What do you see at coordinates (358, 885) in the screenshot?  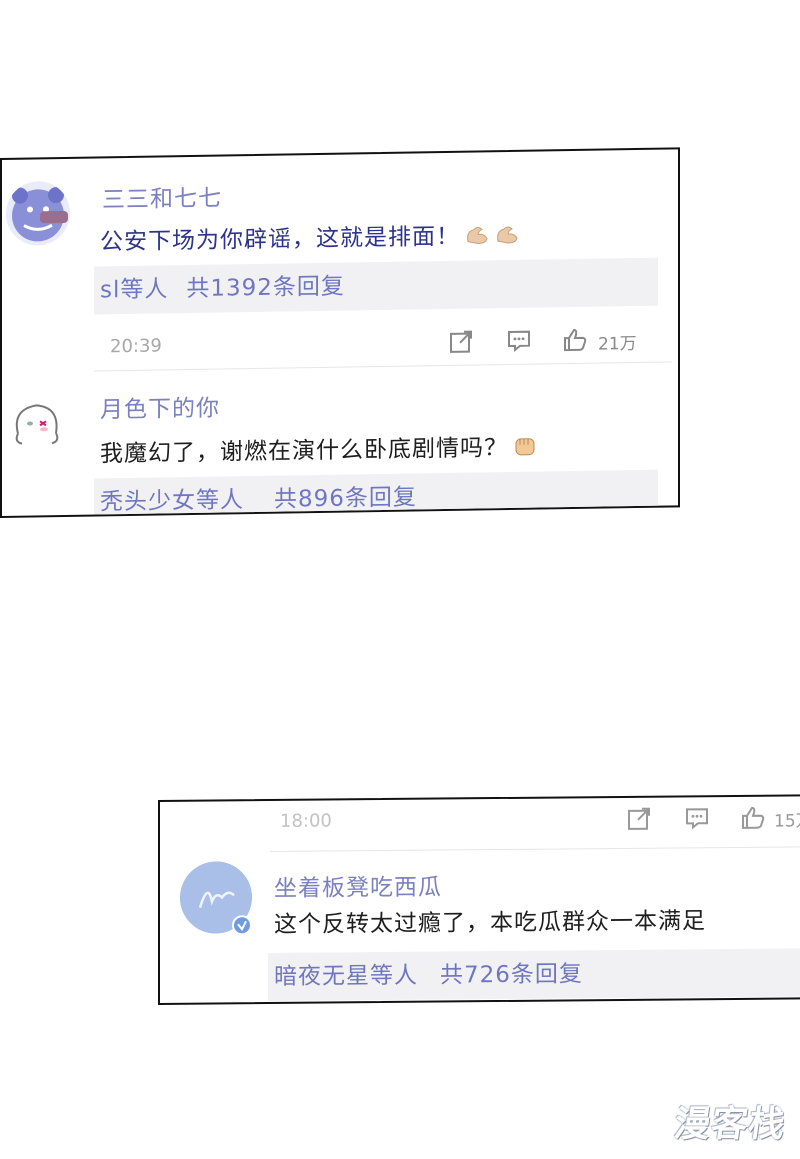 I see `username: 坐着板凳吃西瓜` at bounding box center [358, 885].